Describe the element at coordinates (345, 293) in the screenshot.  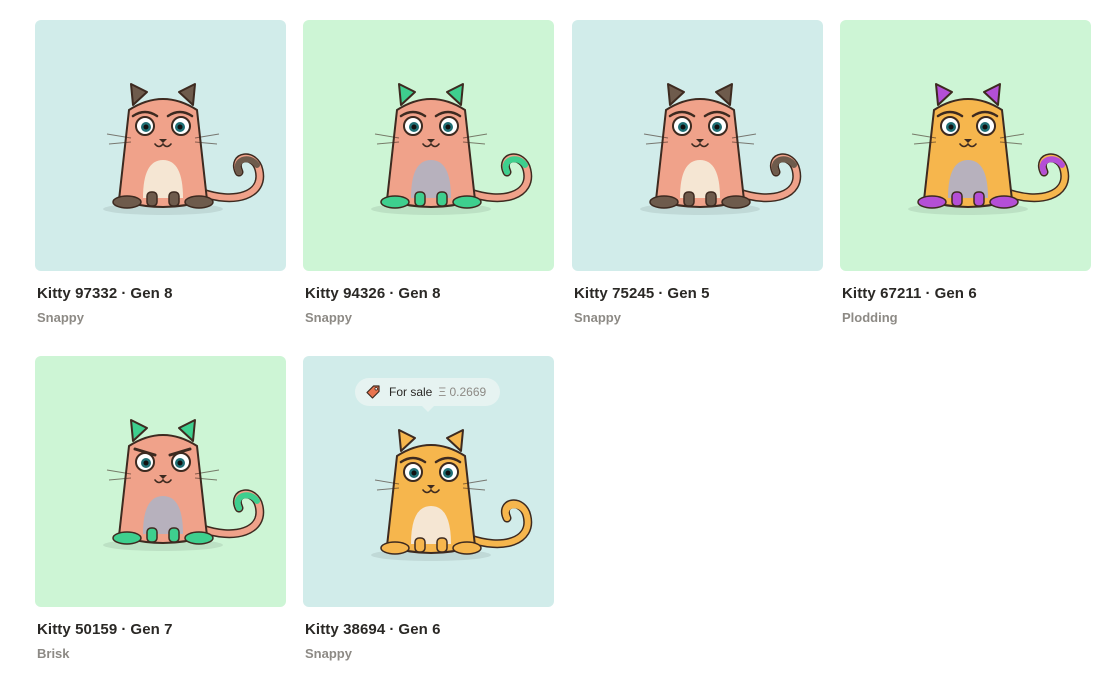
I see `kitty-name: Kitty 94326` at that location.